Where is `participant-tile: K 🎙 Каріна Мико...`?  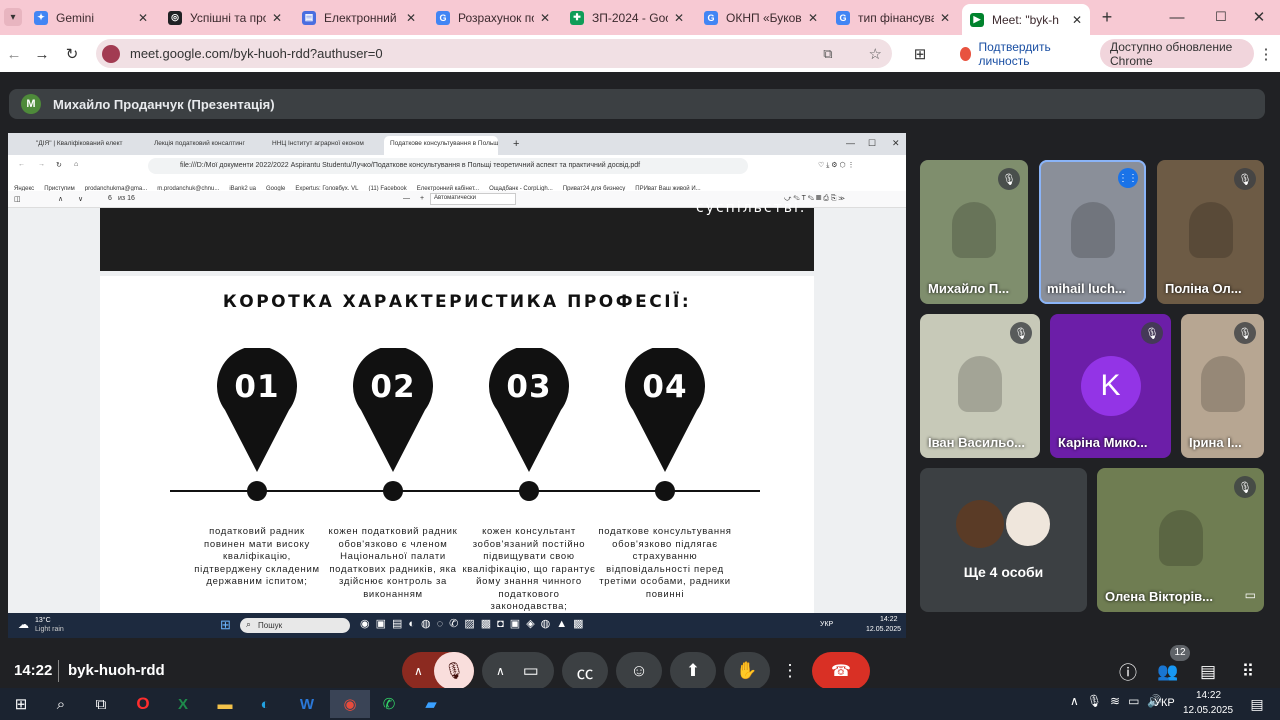
participant-tile: K 🎙 Каріна Мико... is located at coordinates (1110, 386).